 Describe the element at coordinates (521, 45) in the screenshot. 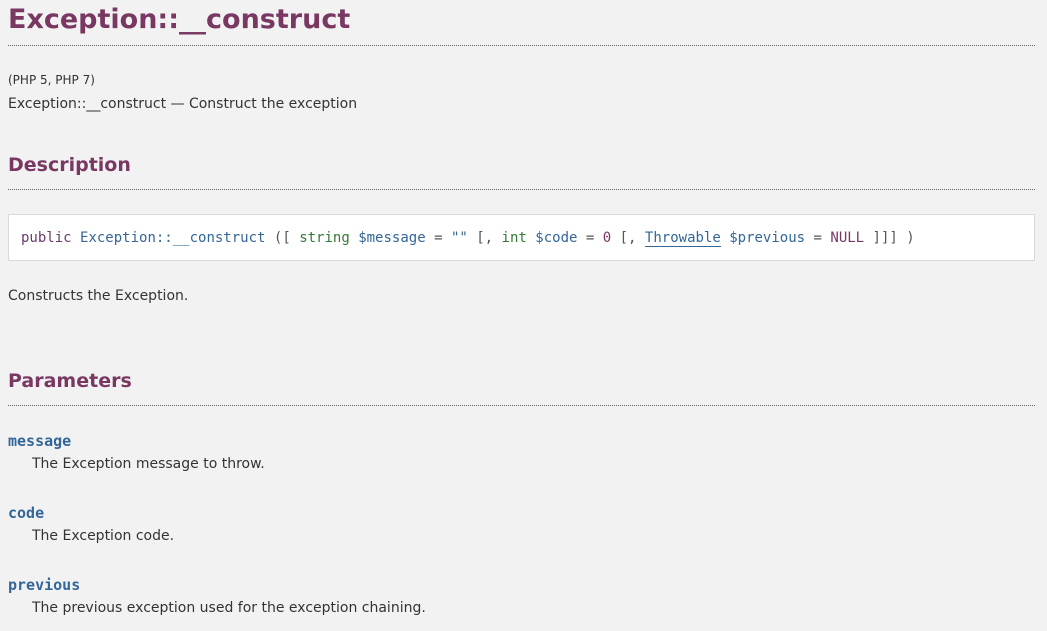

I see `title-divider` at that location.